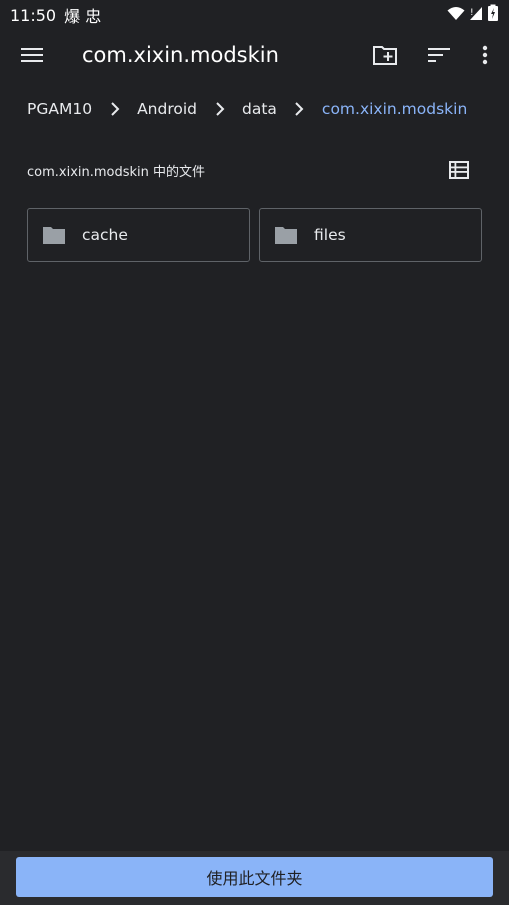 The width and height of the screenshot is (509, 905). What do you see at coordinates (180, 55) in the screenshot?
I see `page-title: com.xixin.modskin` at bounding box center [180, 55].